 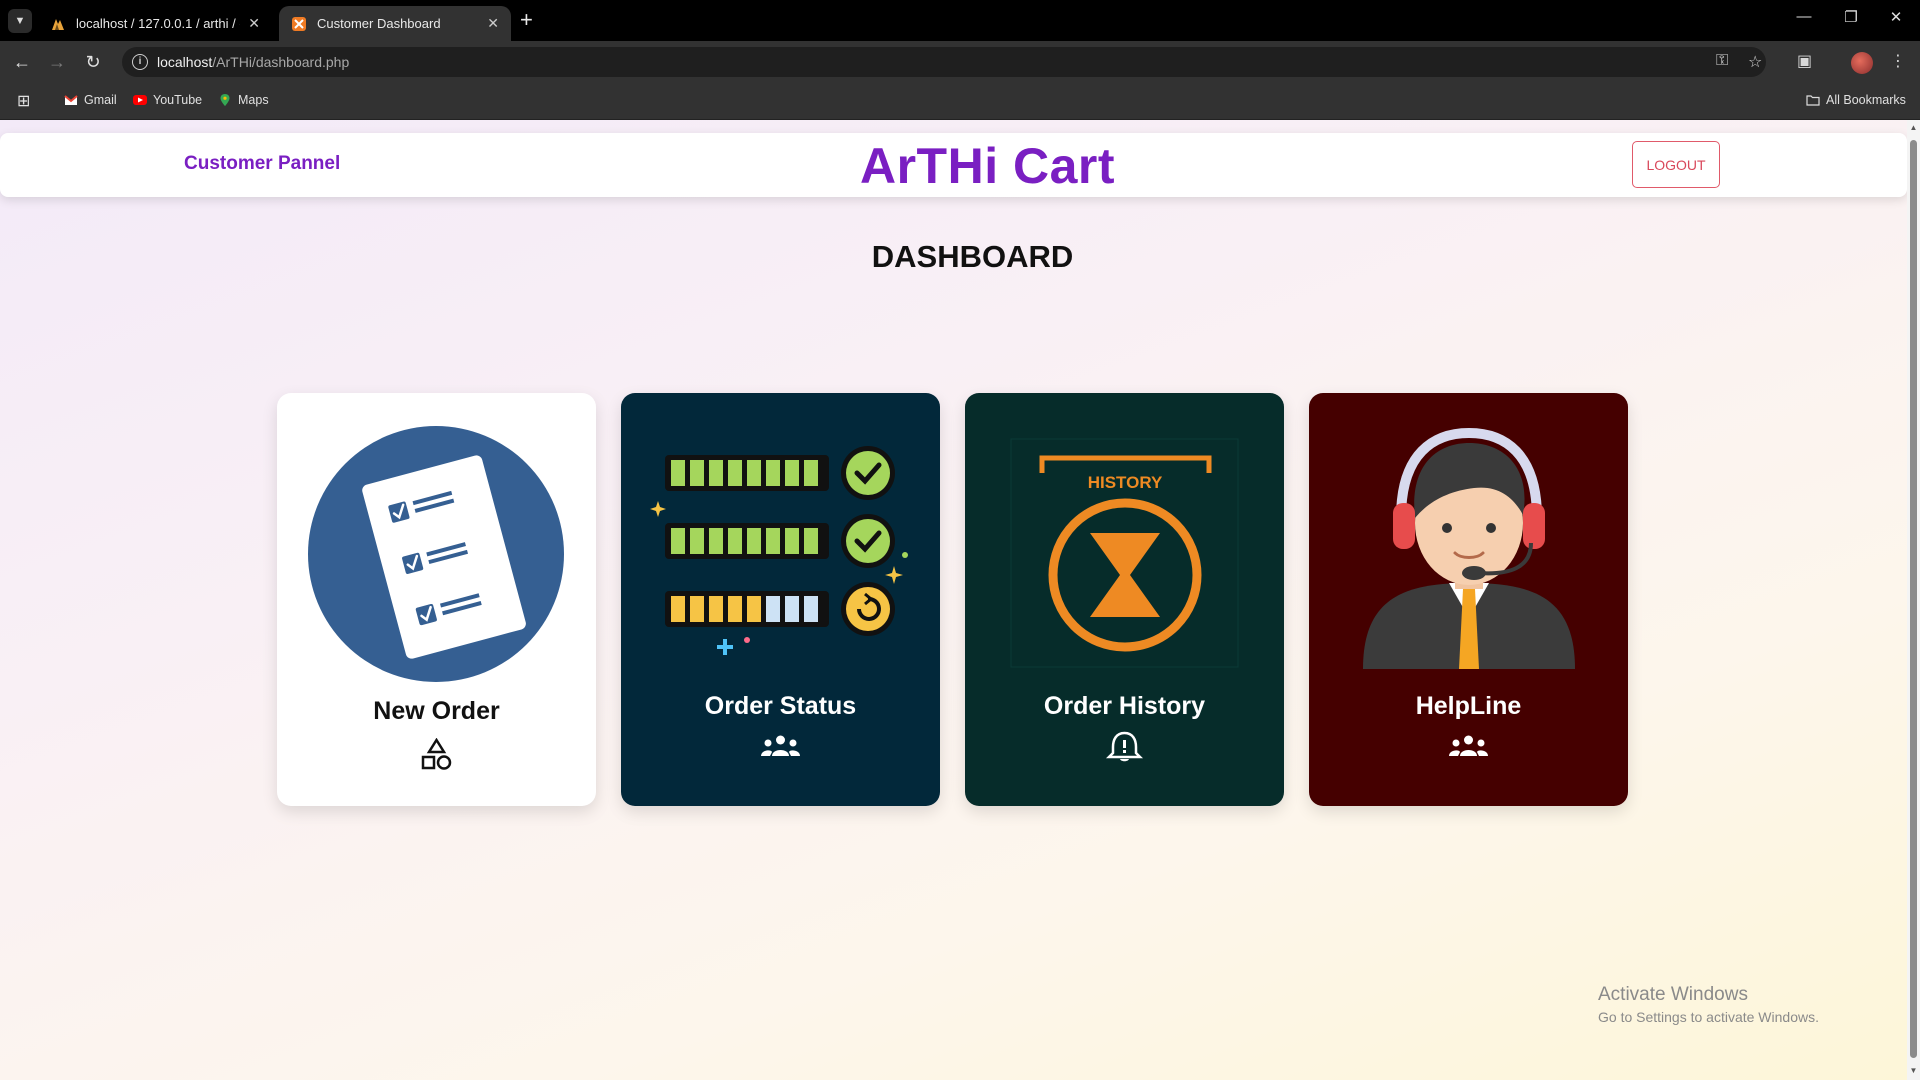 I want to click on site-header: Customer Pannel ArTHi Cart LOGOUT, so click(x=953, y=165).